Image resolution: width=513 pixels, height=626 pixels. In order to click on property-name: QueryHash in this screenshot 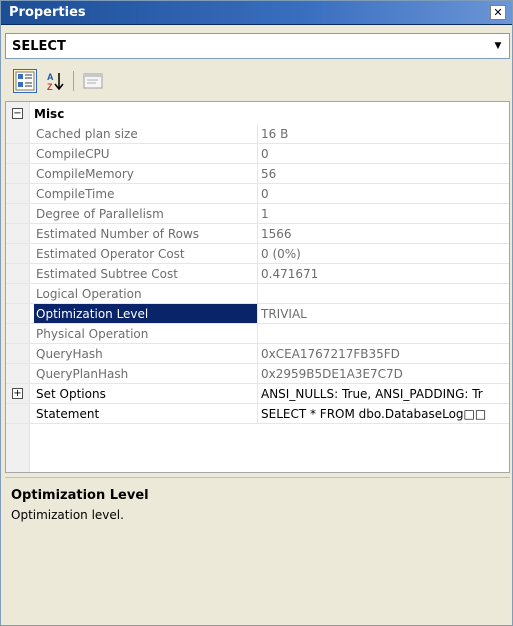, I will do `click(146, 353)`.